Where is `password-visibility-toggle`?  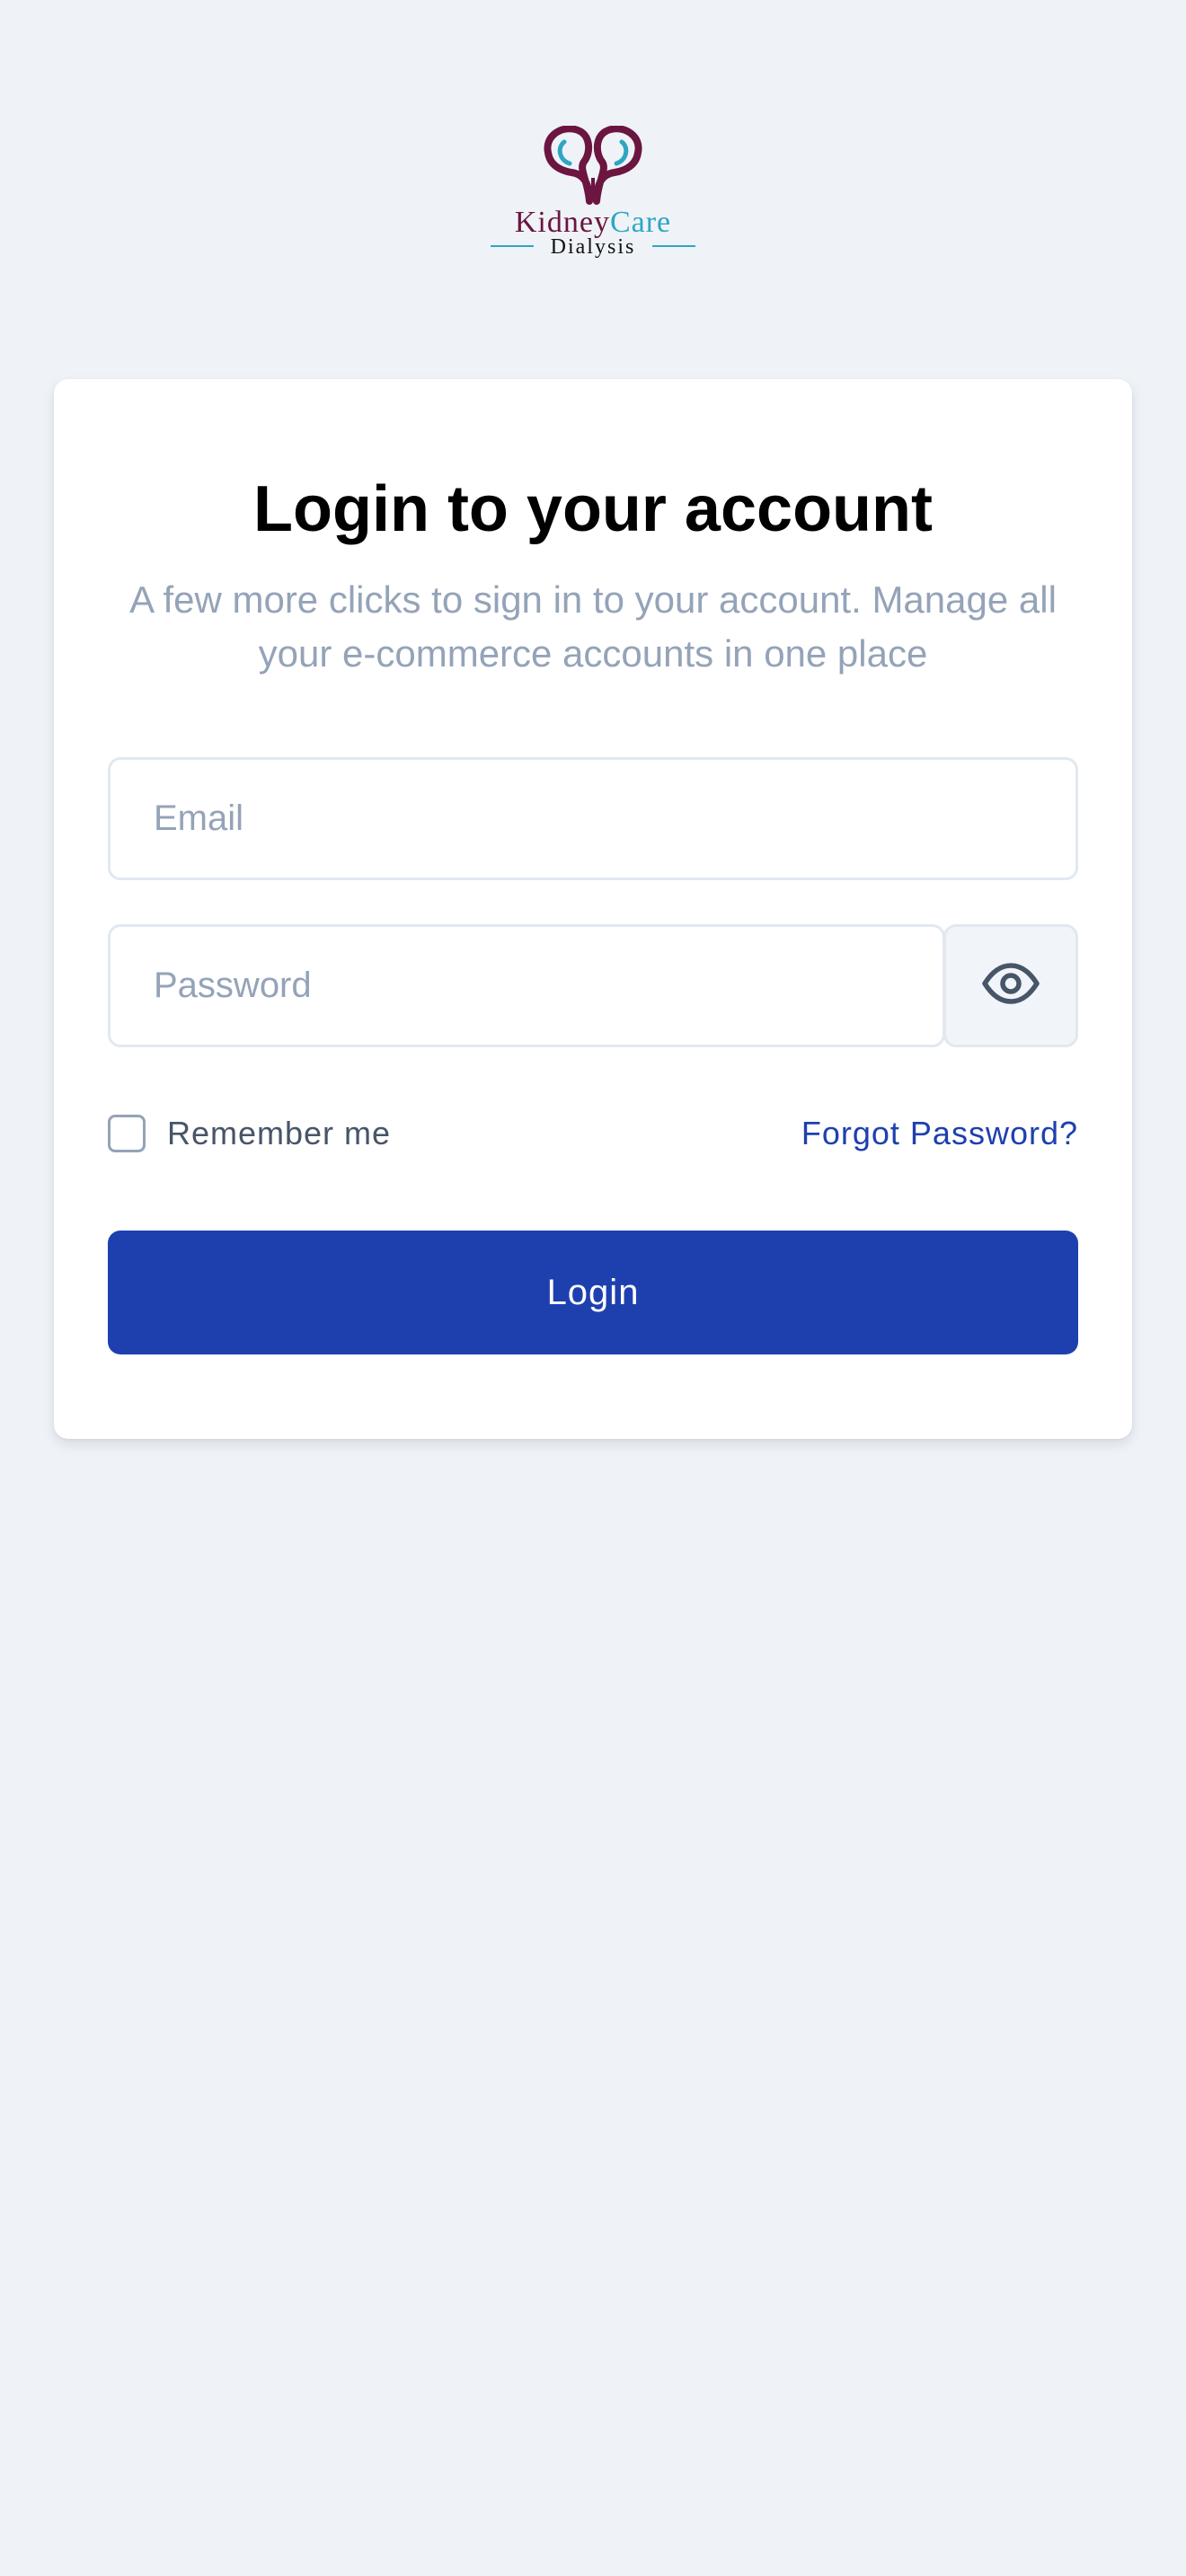
password-visibility-toggle is located at coordinates (1010, 986).